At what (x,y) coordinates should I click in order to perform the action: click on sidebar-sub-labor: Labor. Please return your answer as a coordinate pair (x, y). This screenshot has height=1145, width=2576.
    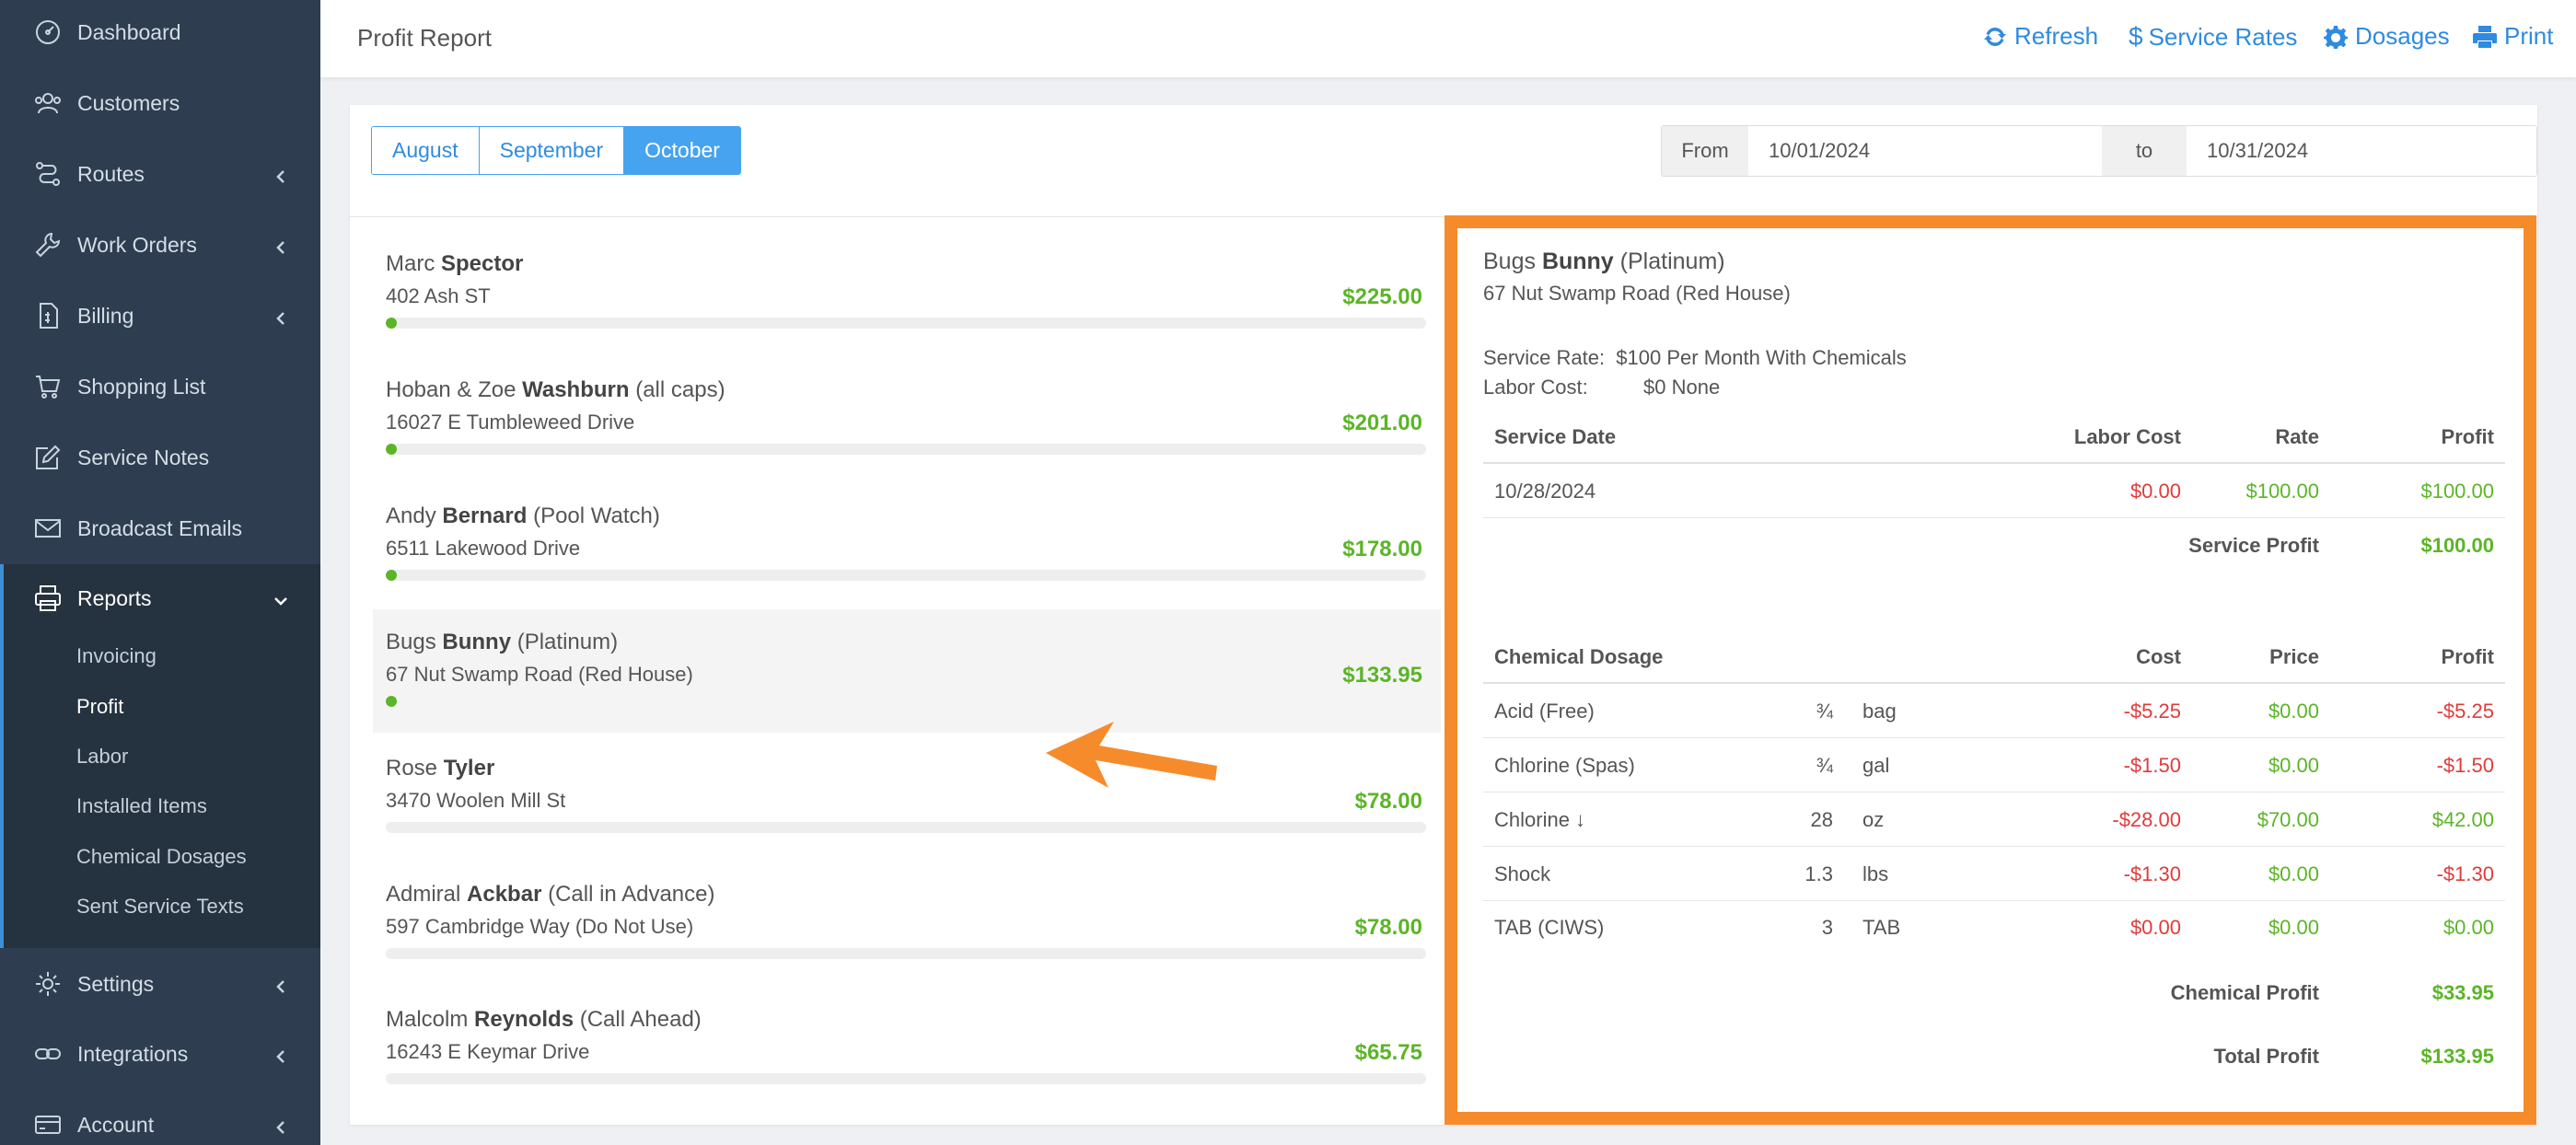
    Looking at the image, I should click on (102, 757).